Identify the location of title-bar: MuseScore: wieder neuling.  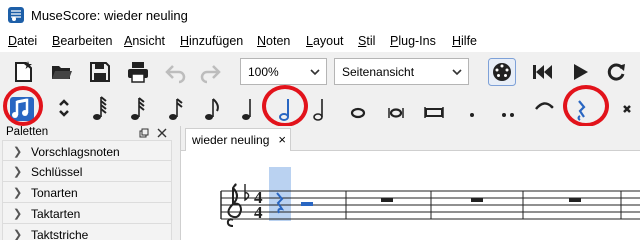
(320, 15).